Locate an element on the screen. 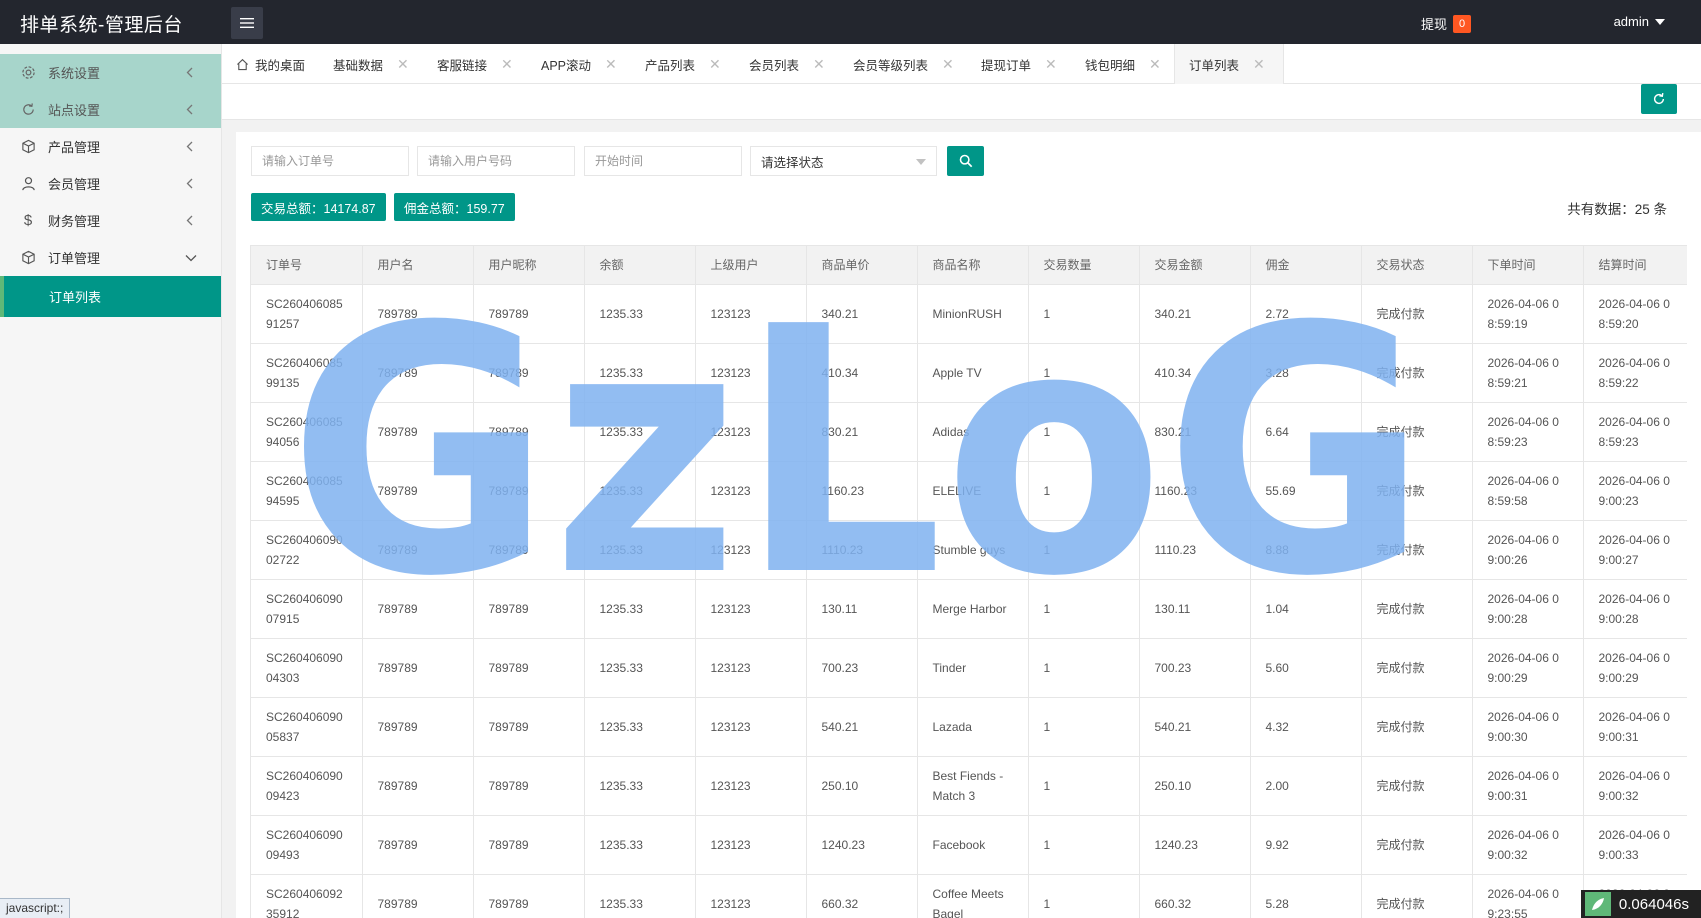 The image size is (1701, 918). table-cell: 55.69 is located at coordinates (1306, 491).